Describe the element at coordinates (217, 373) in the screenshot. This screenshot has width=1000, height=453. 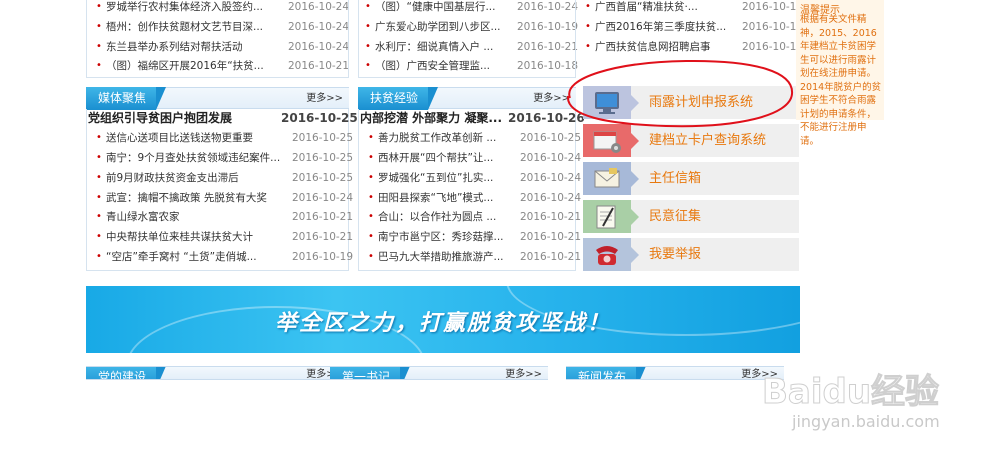
I see `party-building-section-header: 党的建设 更多>>` at that location.